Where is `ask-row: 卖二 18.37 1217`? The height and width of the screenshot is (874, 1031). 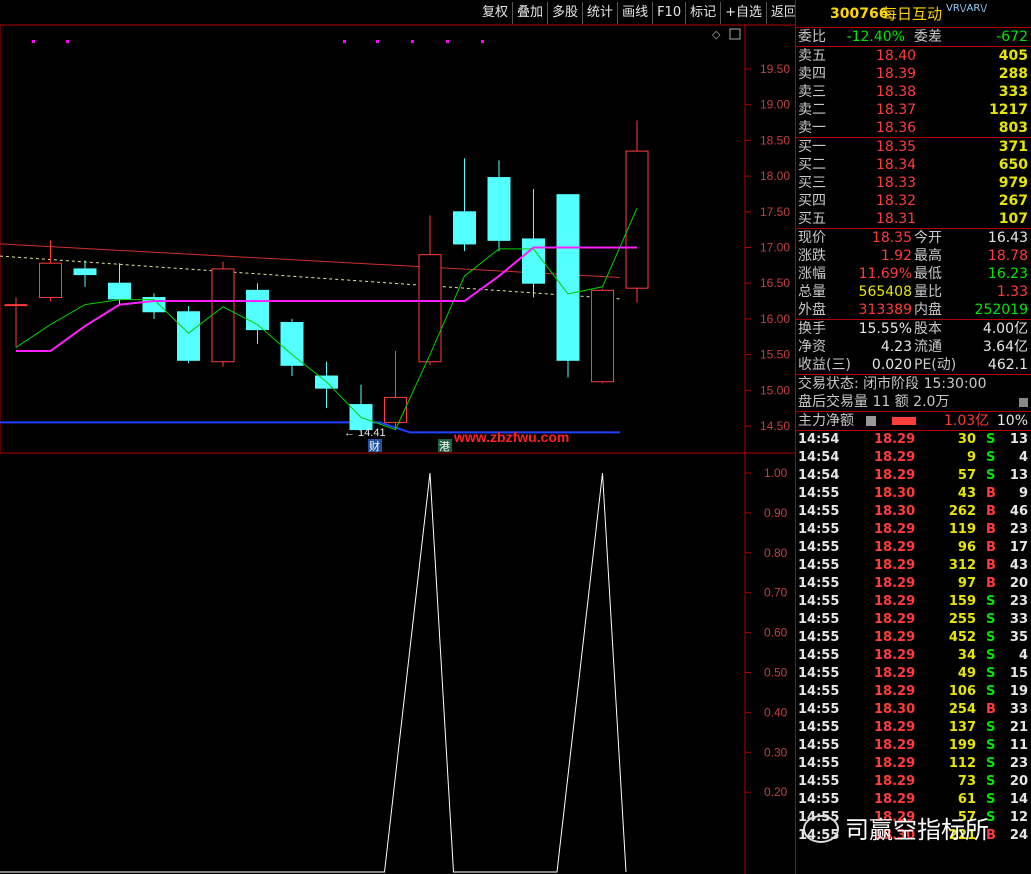
ask-row: 卖二 18.37 1217 is located at coordinates (913, 110).